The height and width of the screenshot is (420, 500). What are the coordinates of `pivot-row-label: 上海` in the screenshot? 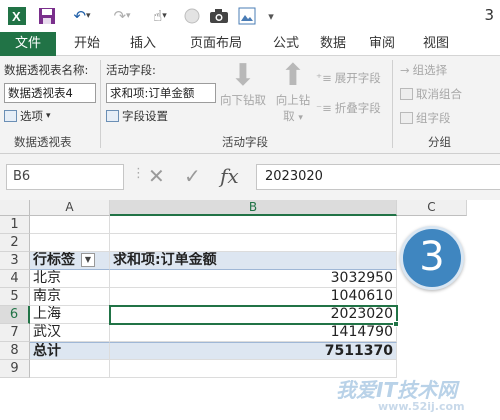 It's located at (70, 315).